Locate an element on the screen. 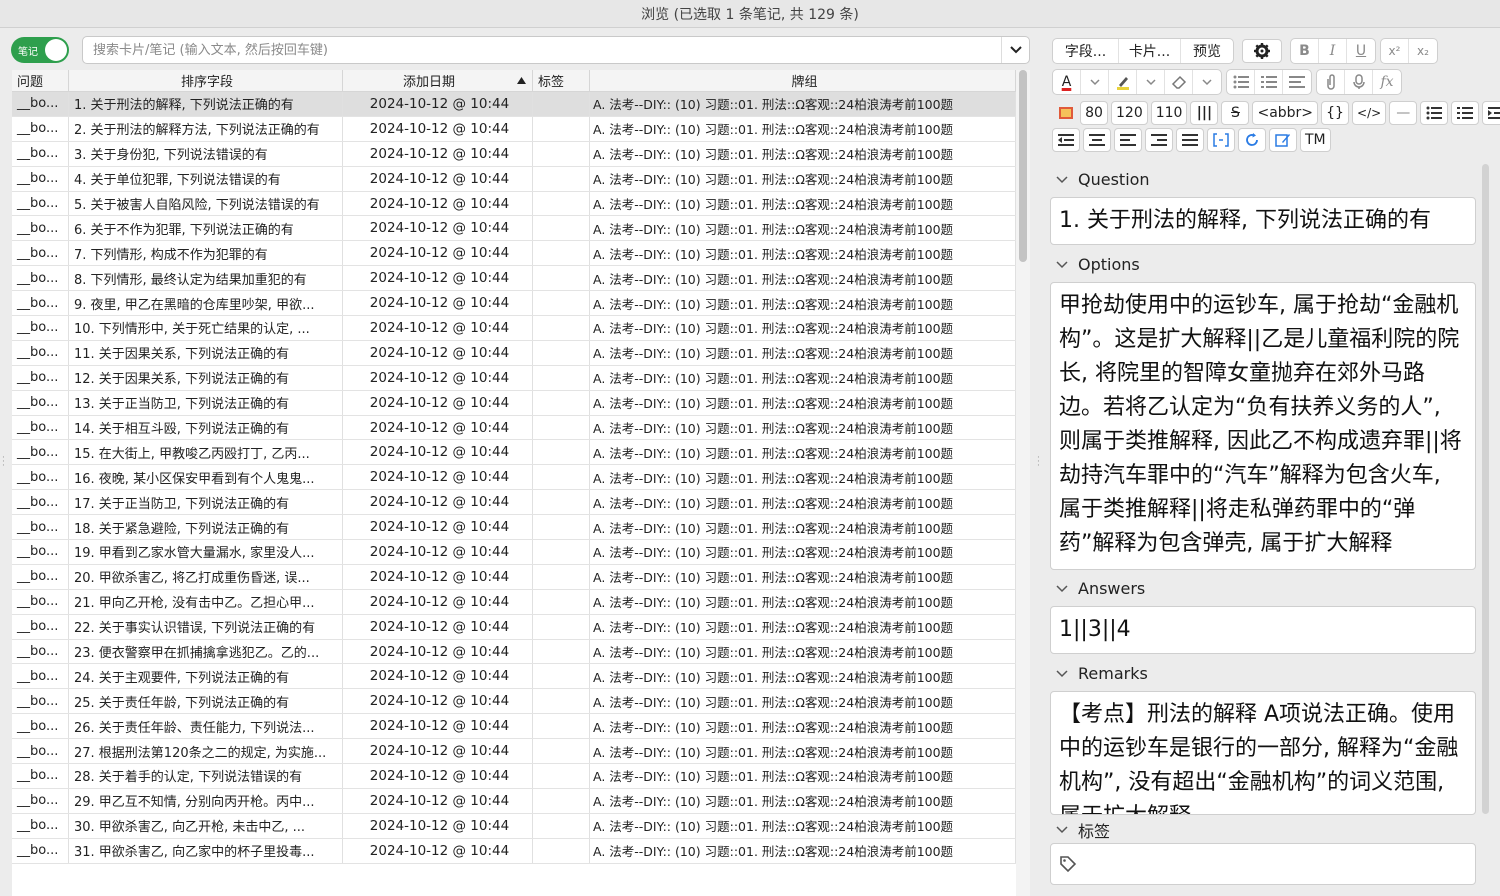 This screenshot has height=896, width=1500. left-splitter-handle: · · · is located at coordinates (3, 462).